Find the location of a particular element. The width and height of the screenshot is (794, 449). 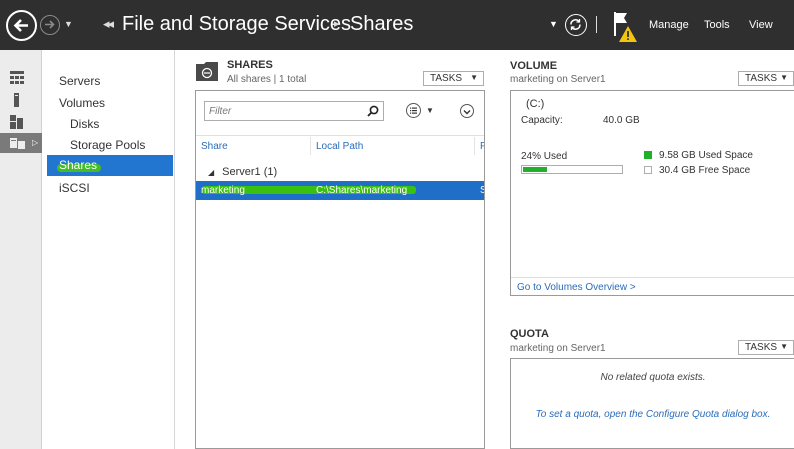

sidebar-item-storage-pools: Storage Pools is located at coordinates (107, 145).